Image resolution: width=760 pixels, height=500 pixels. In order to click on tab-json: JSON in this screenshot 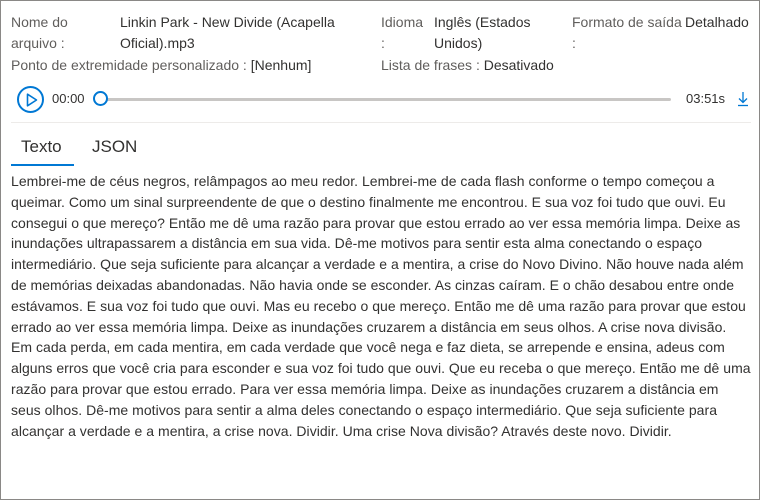, I will do `click(114, 147)`.